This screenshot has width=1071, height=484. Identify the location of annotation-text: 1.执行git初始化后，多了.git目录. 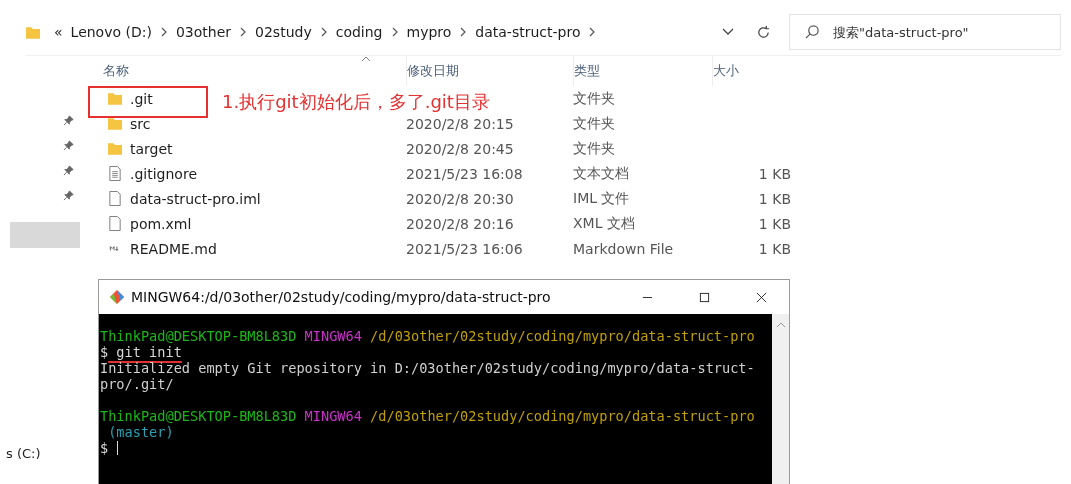
(356, 102).